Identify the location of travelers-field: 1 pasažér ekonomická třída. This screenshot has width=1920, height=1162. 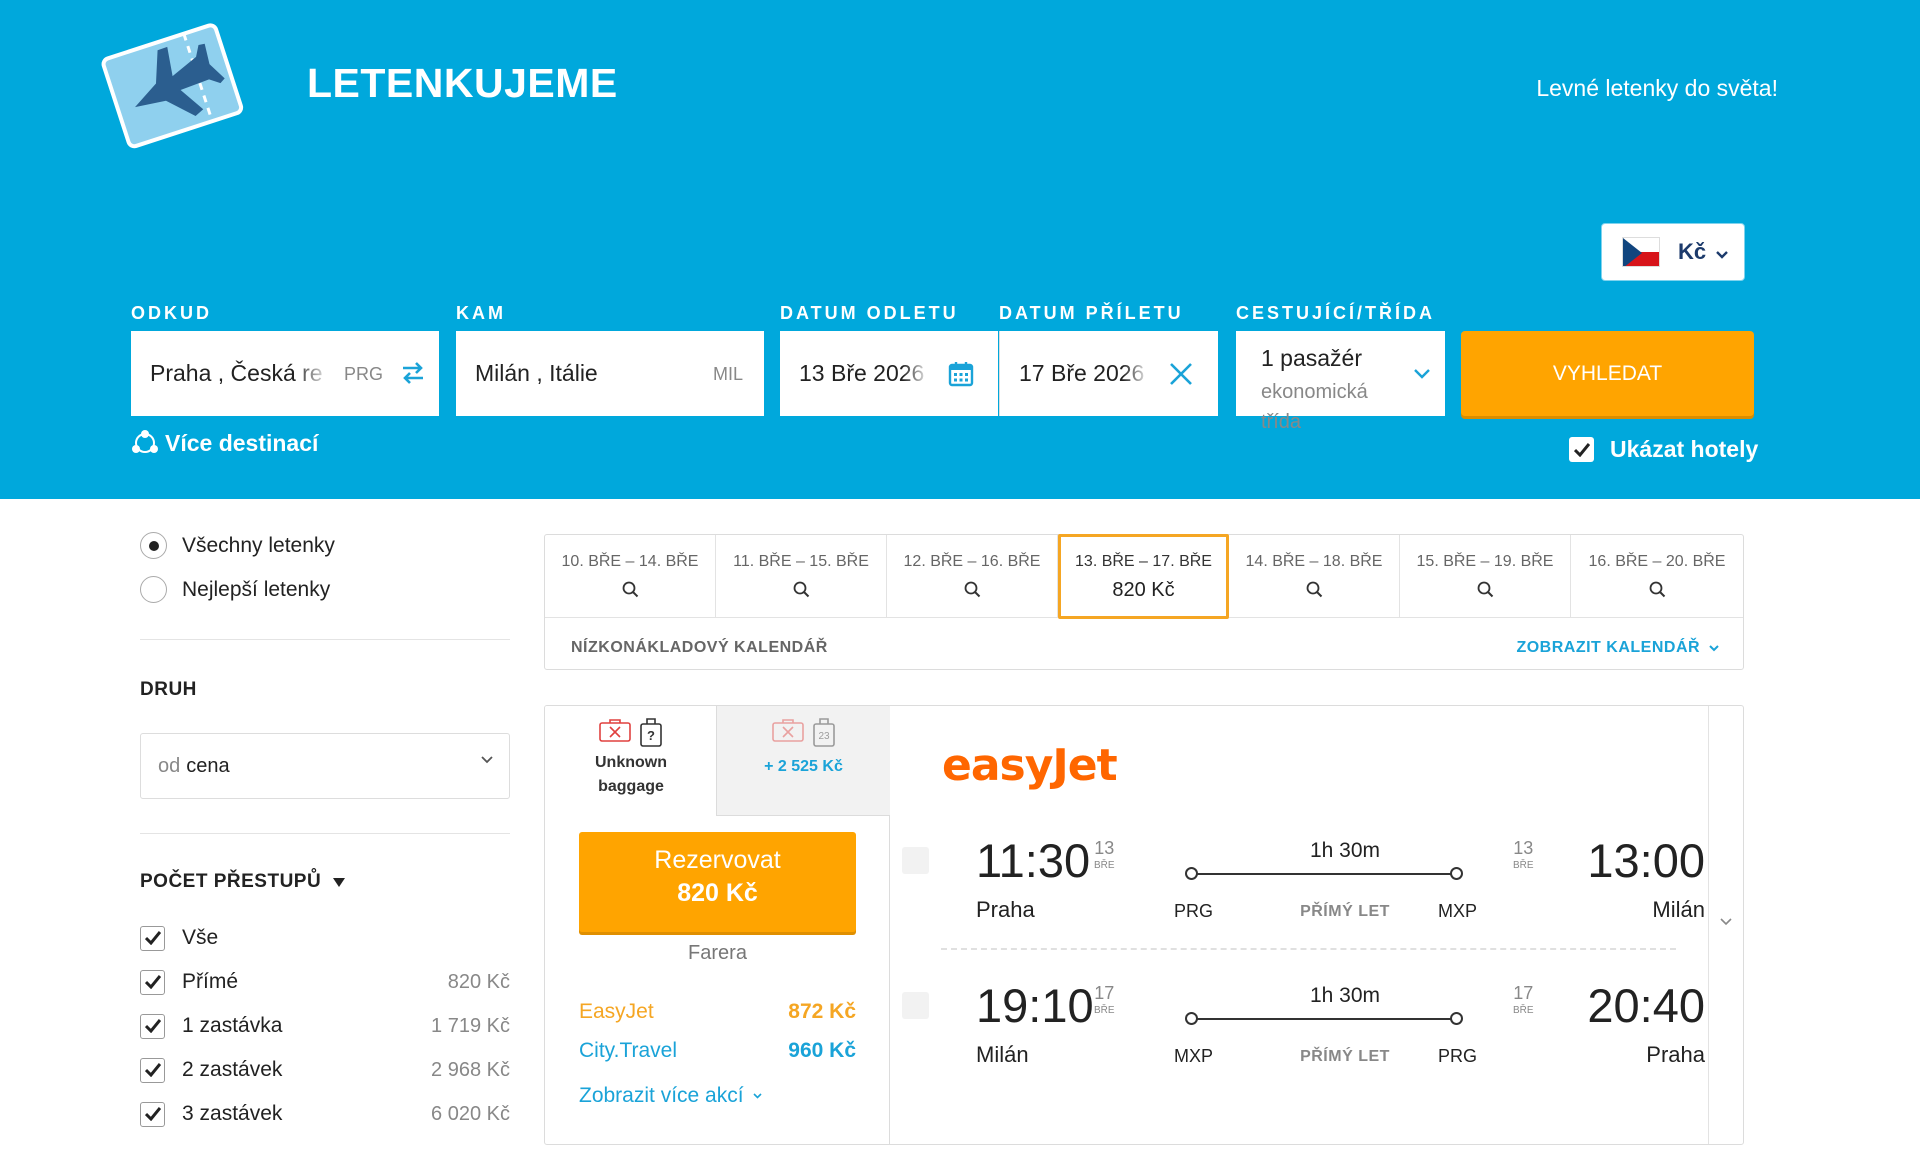
(1340, 382).